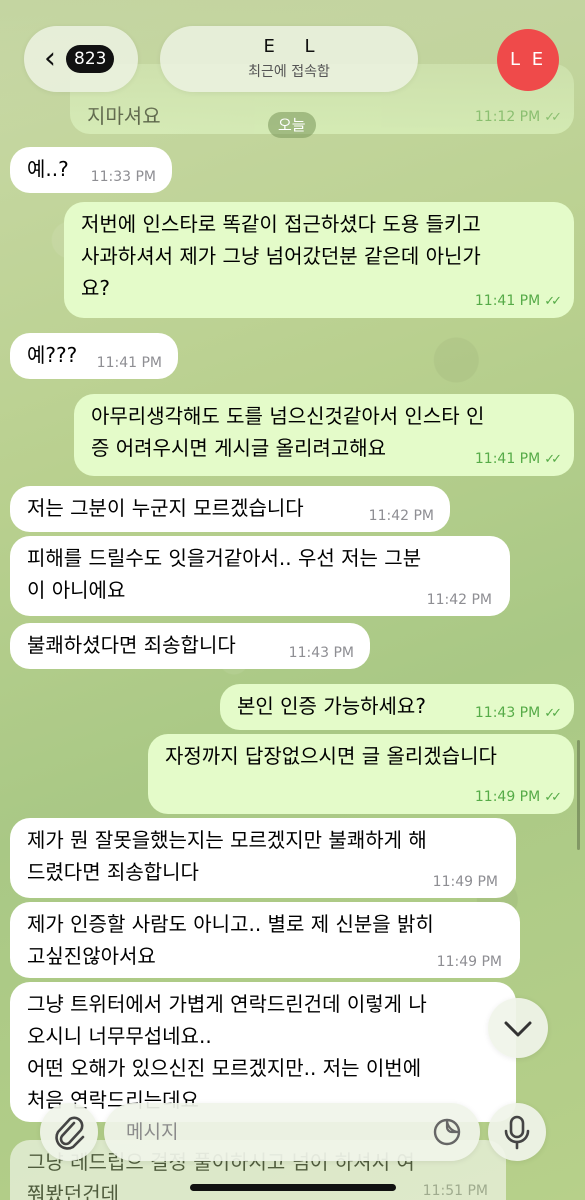  I want to click on chevron-left-icon: ‹, so click(50, 58).